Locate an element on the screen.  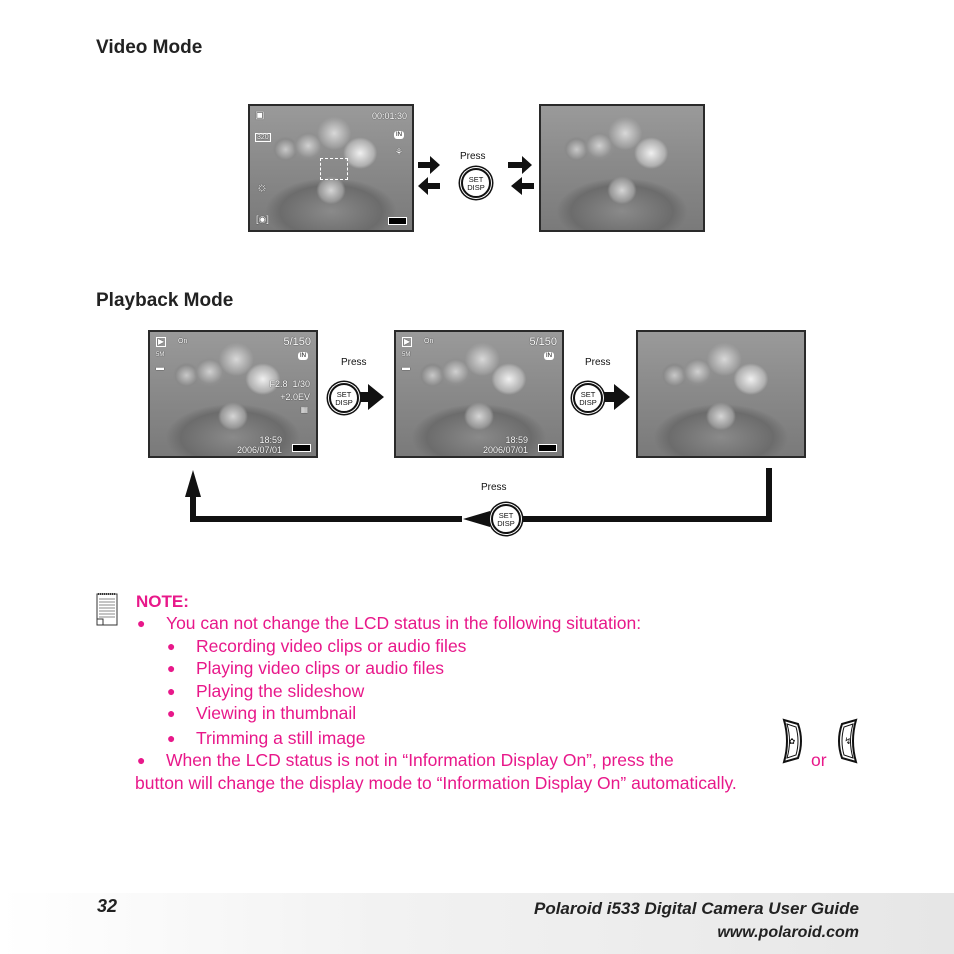
focus-frame is located at coordinates (334, 169).